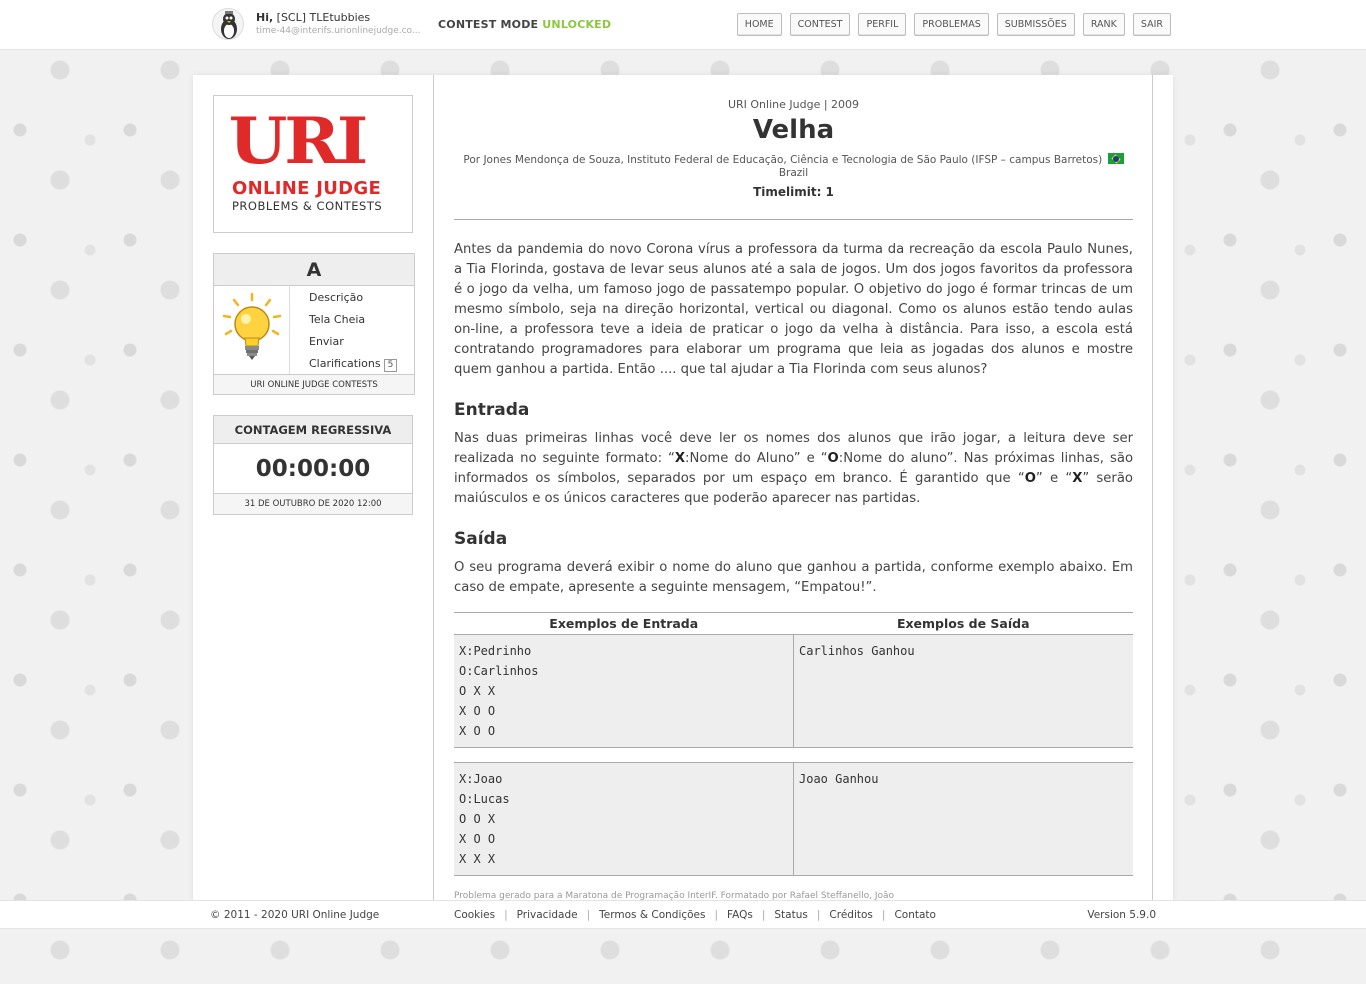 The width and height of the screenshot is (1366, 984). What do you see at coordinates (488, 24) in the screenshot?
I see `contest-mode-label: CONTEST MODE` at bounding box center [488, 24].